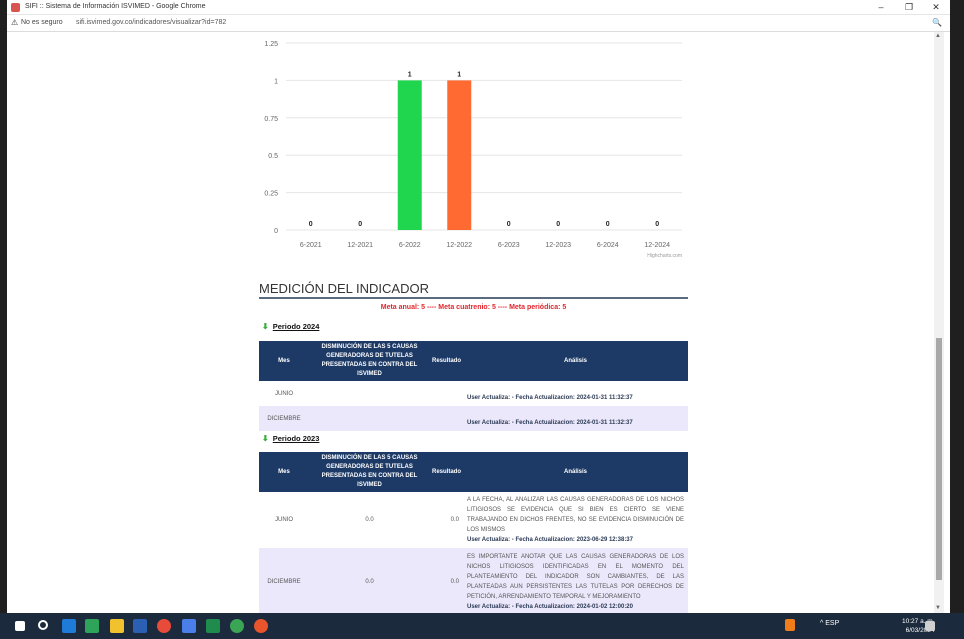 The image size is (964, 639). What do you see at coordinates (117, 626) in the screenshot?
I see `folder-icon` at bounding box center [117, 626].